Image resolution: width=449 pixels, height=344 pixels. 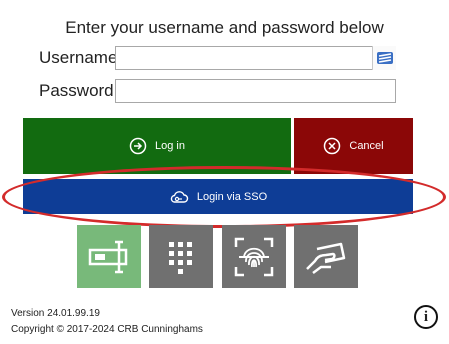 What do you see at coordinates (55, 313) in the screenshot?
I see `version-text: Version 24.01.99.19` at bounding box center [55, 313].